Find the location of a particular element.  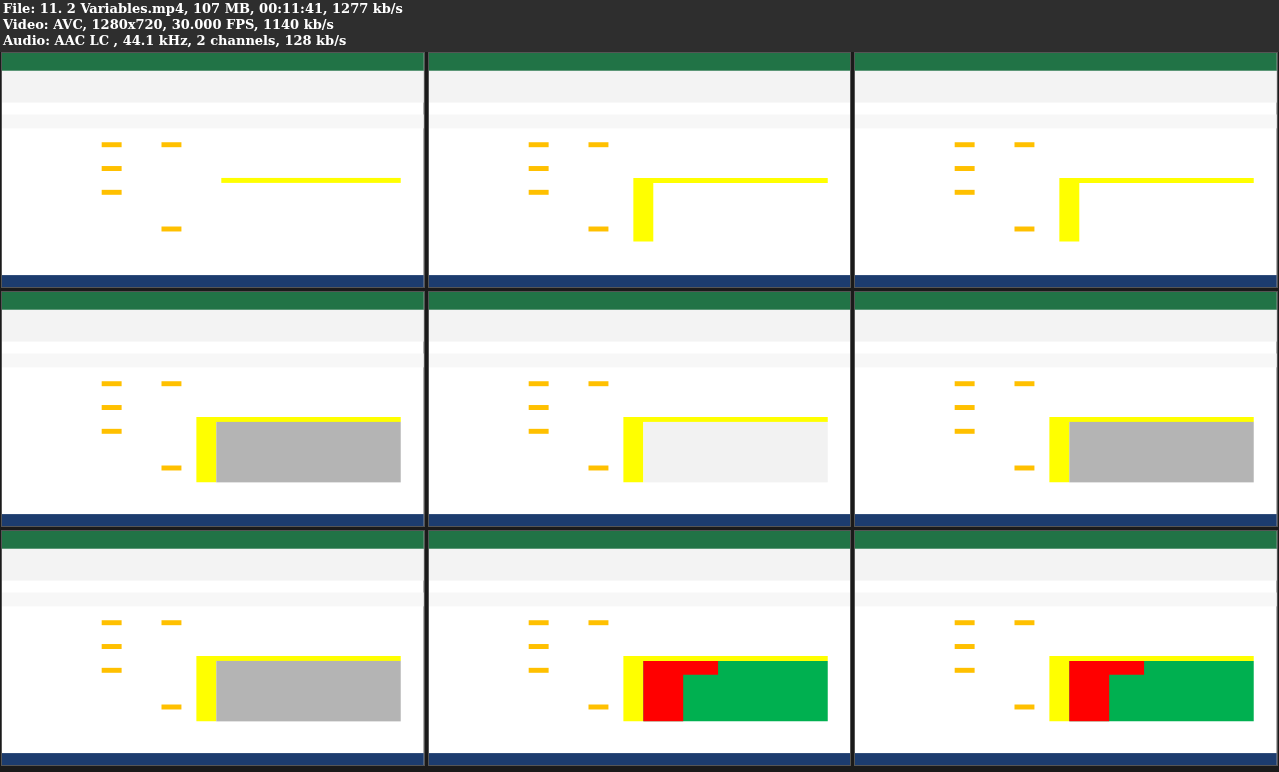

file-info-line: Audio: AAC LC , 44.1 kHz, 2 channels, 128 kb/s is located at coordinates (175, 41).